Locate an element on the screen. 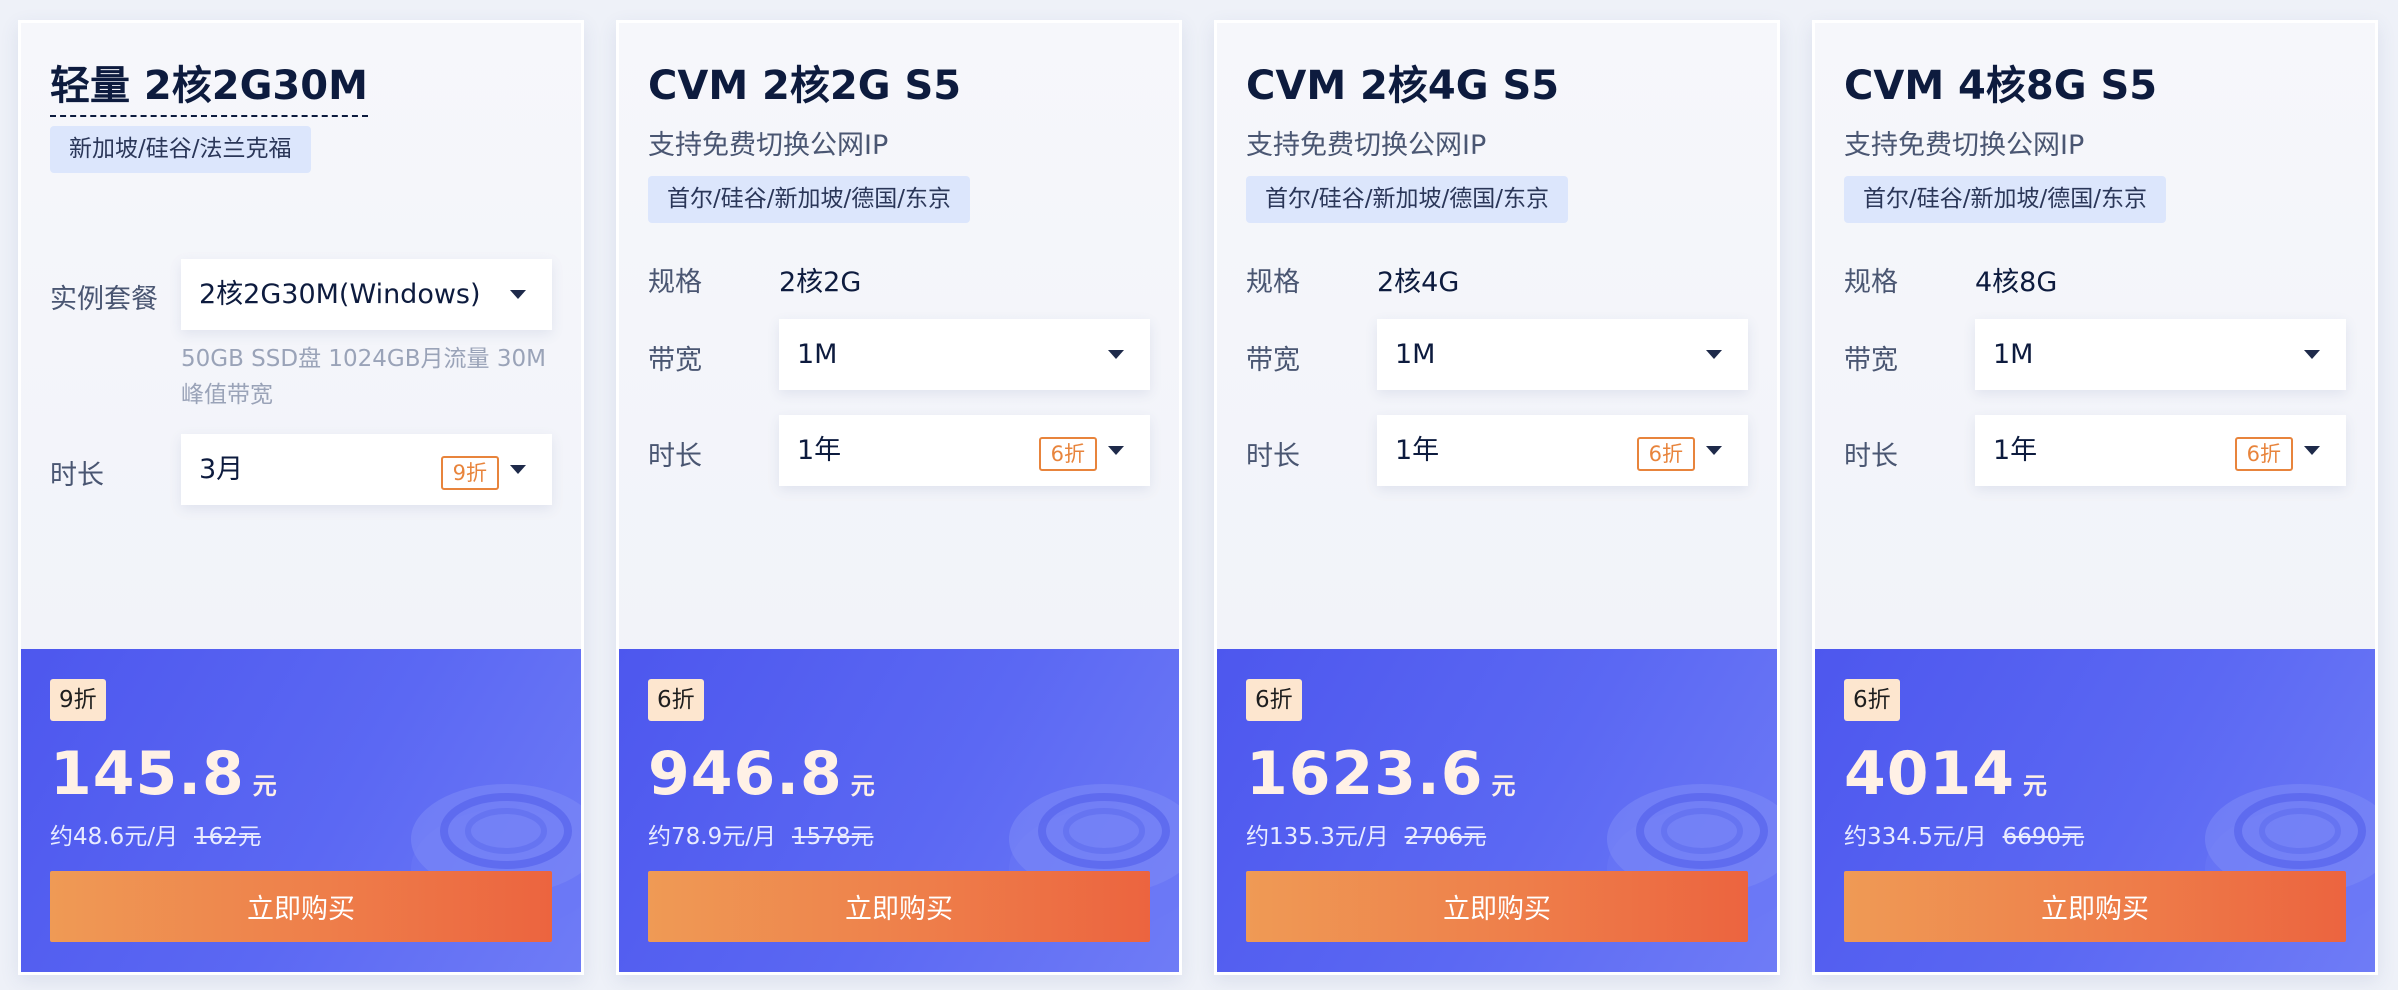 The height and width of the screenshot is (990, 2398). duration-select-value: 3月 is located at coordinates (221, 469).